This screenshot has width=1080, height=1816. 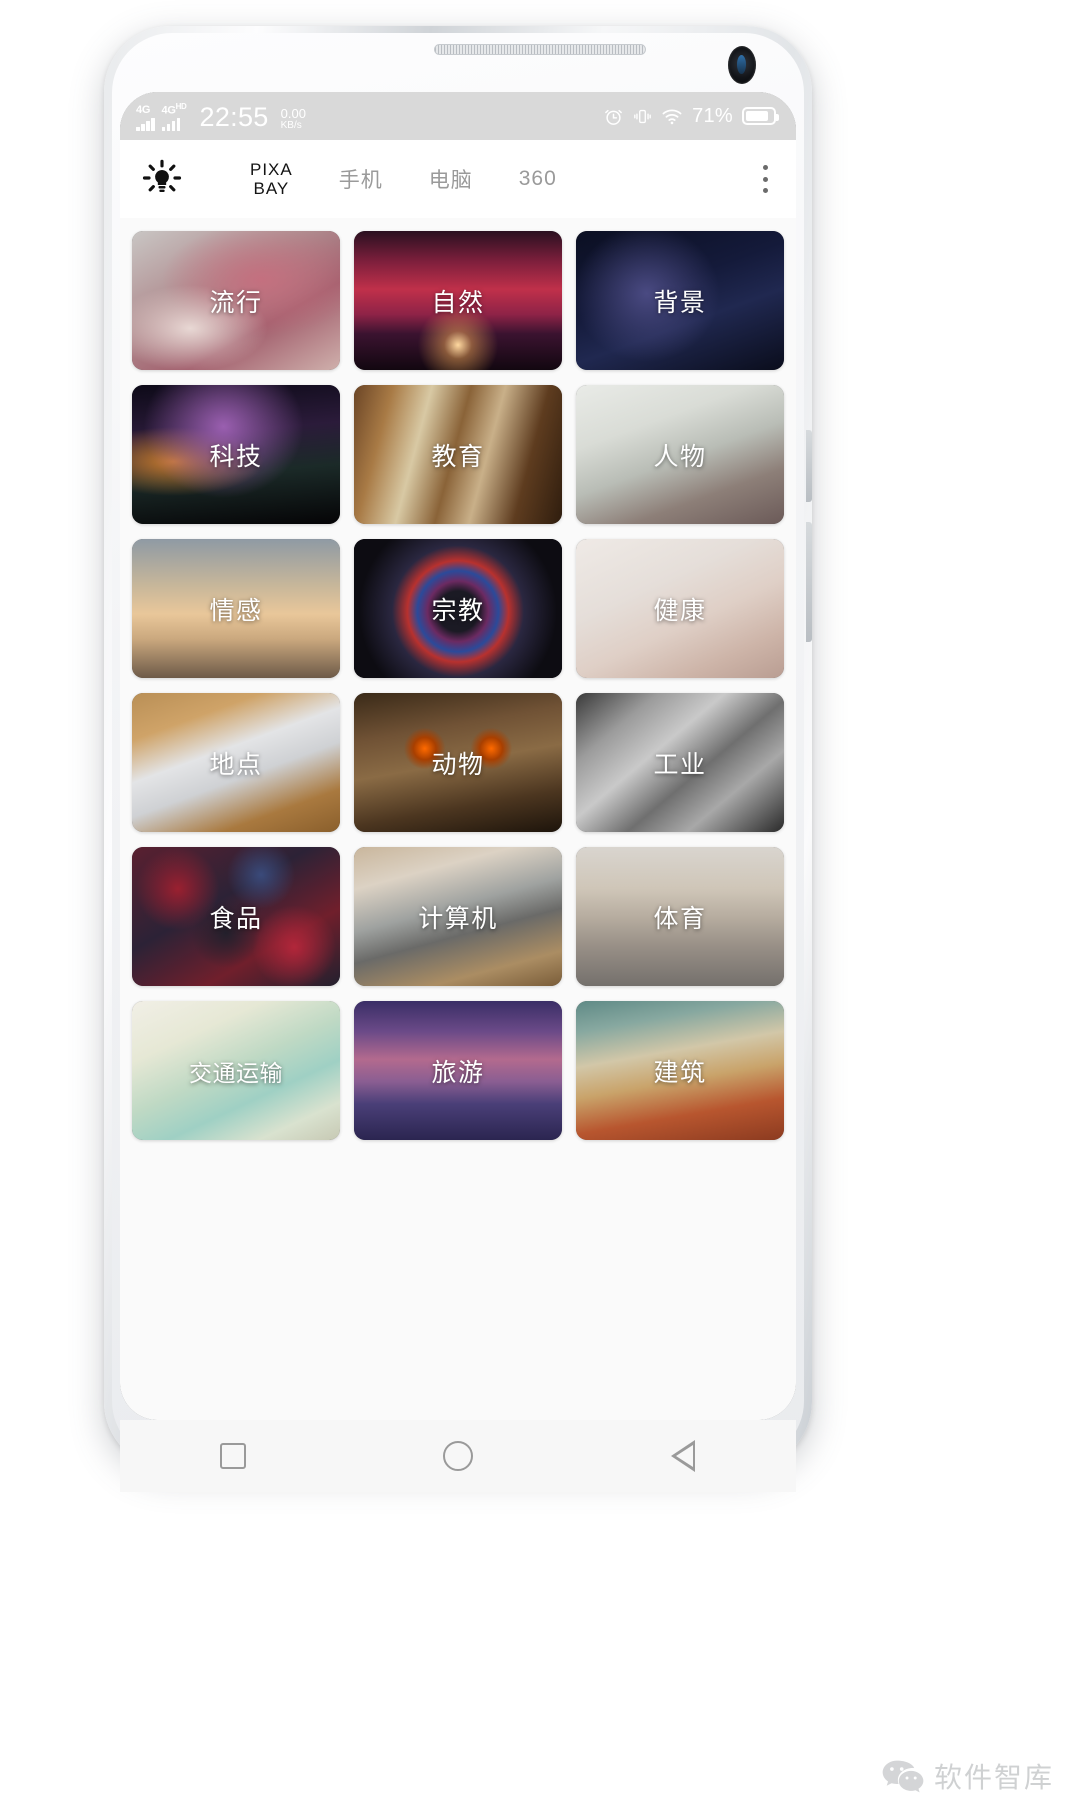 What do you see at coordinates (170, 125) in the screenshot?
I see `sim2-signal-bars-icon` at bounding box center [170, 125].